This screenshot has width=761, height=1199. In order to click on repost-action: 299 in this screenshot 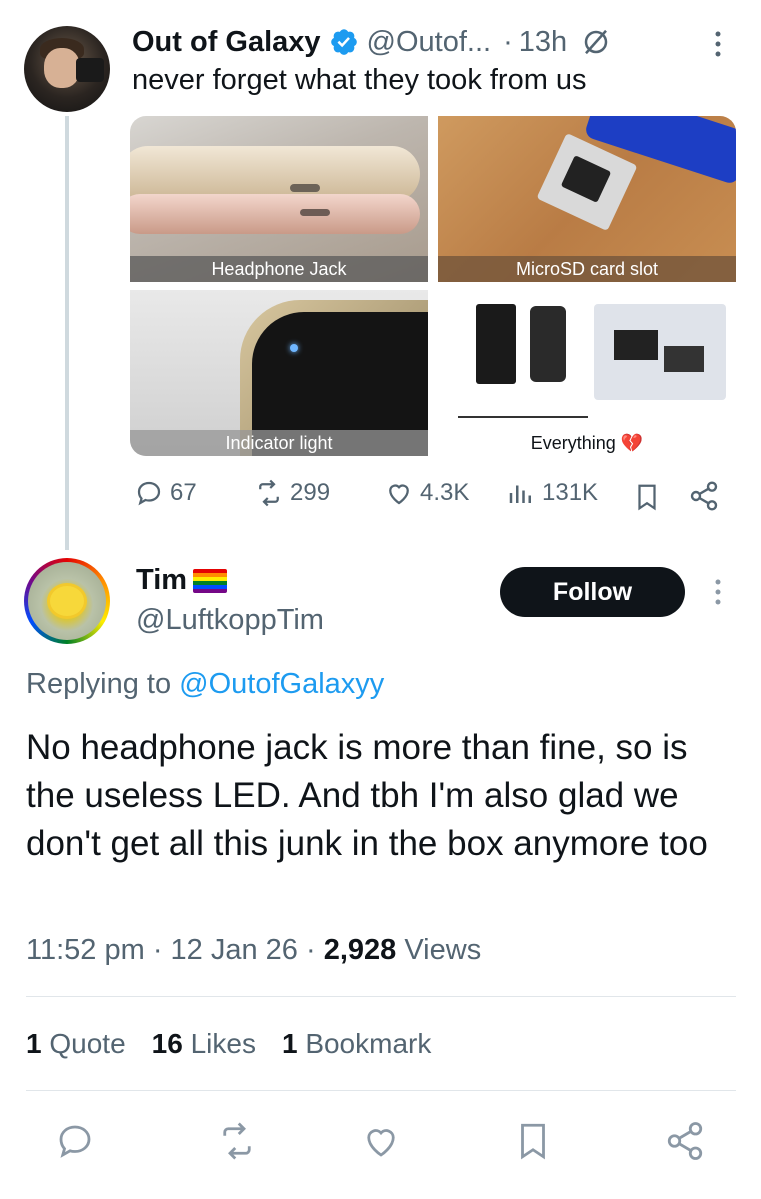, I will do `click(292, 493)`.